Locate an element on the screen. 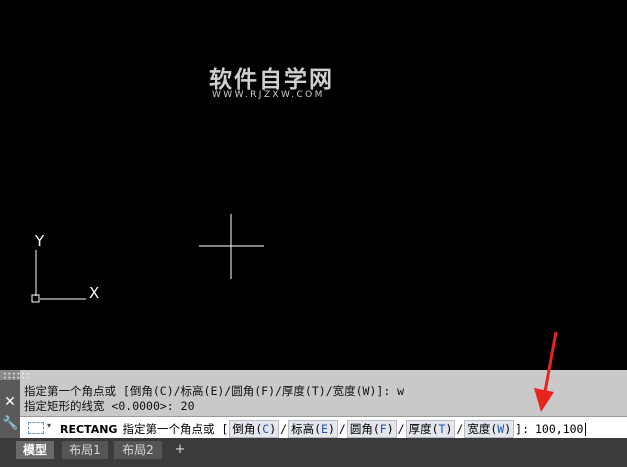  command-name: RECTANG is located at coordinates (89, 429).